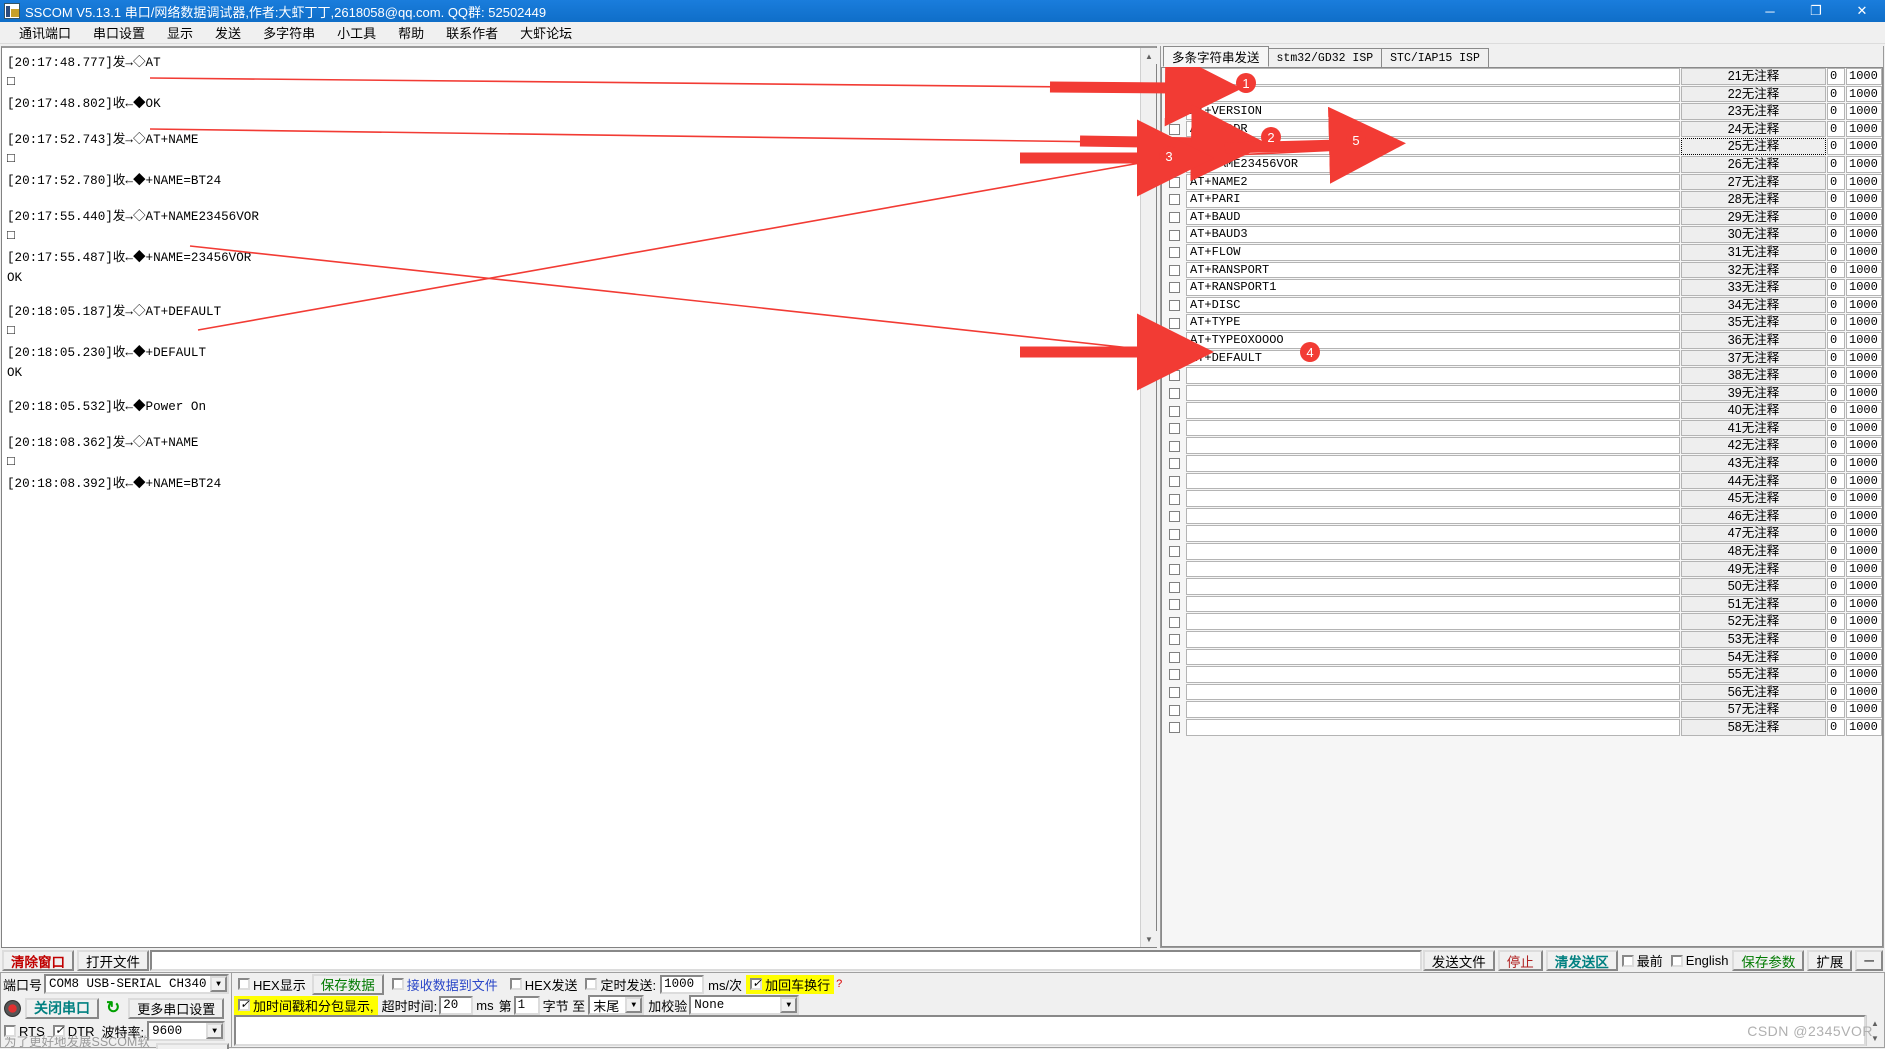  What do you see at coordinates (526, 1005) in the screenshot?
I see `byte-start-input: 1` at bounding box center [526, 1005].